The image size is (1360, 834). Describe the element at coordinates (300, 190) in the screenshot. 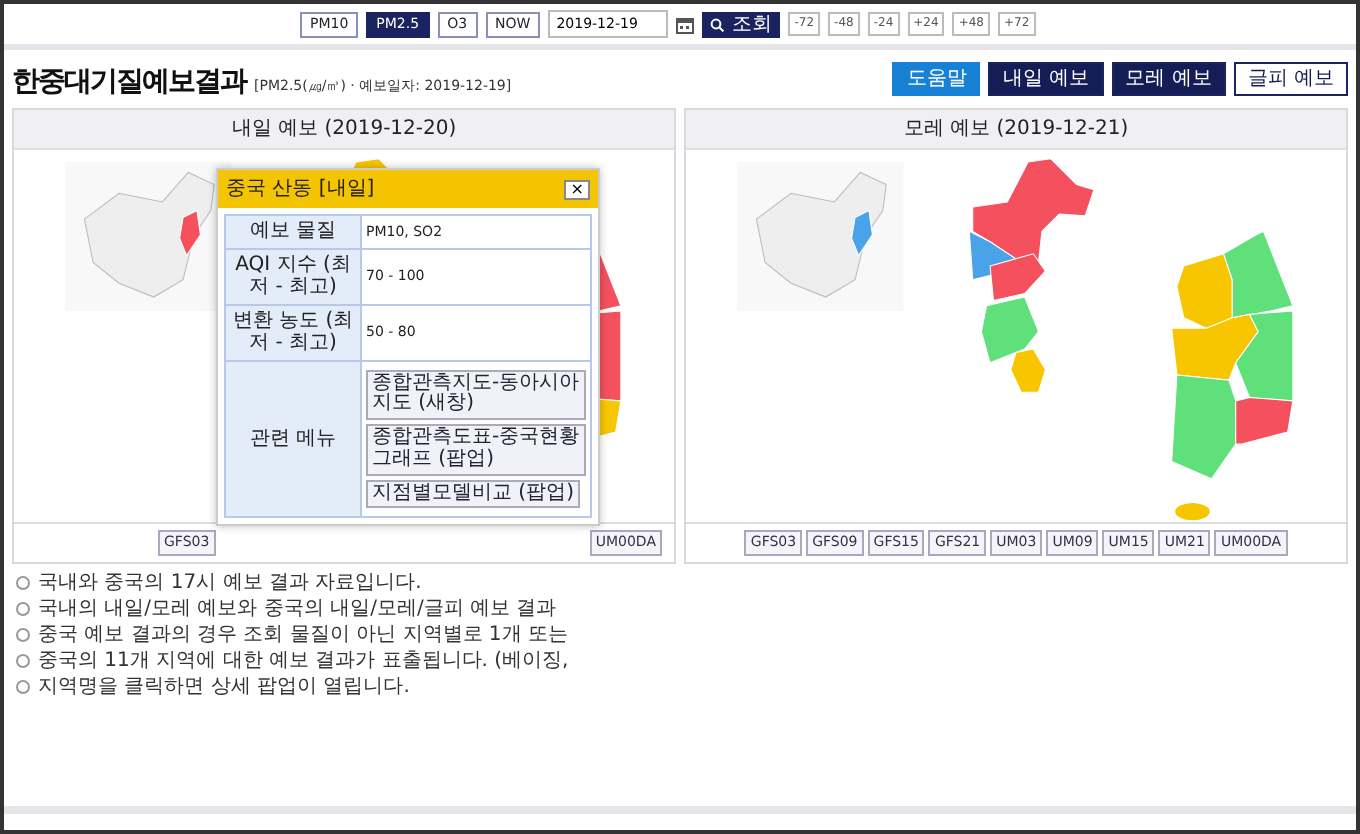

I see `popup-title: 중국 산동 [내일]` at that location.